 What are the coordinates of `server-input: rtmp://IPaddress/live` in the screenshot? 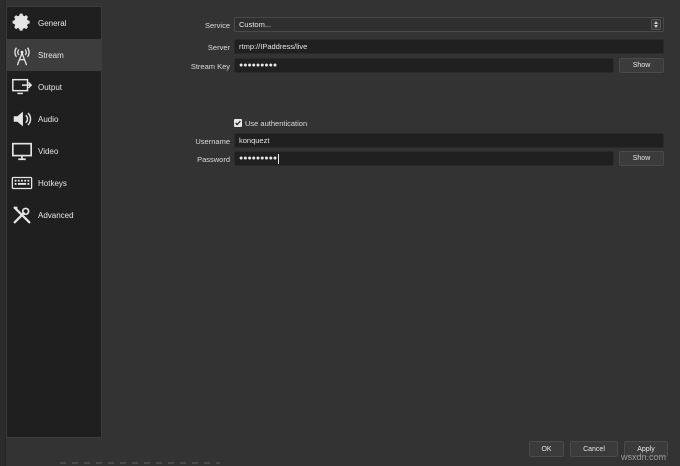 It's located at (449, 46).